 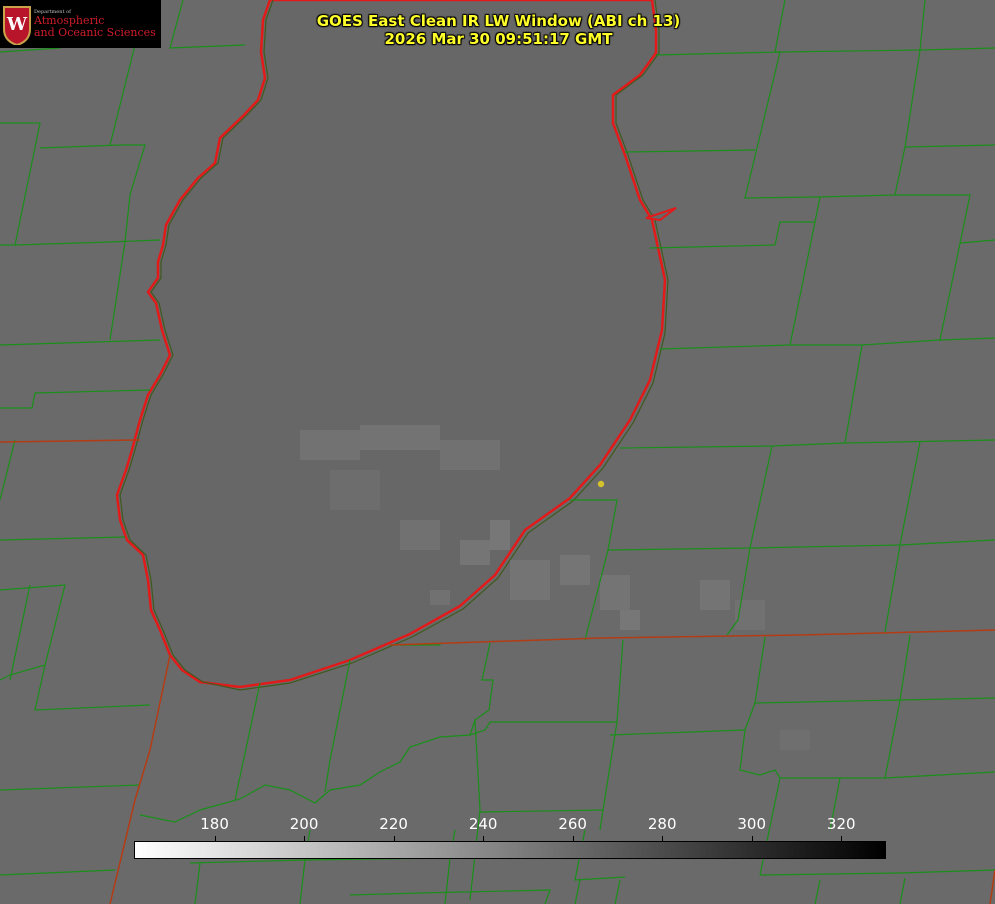 I want to click on colorbar-tick-label: 180, so click(x=214, y=824).